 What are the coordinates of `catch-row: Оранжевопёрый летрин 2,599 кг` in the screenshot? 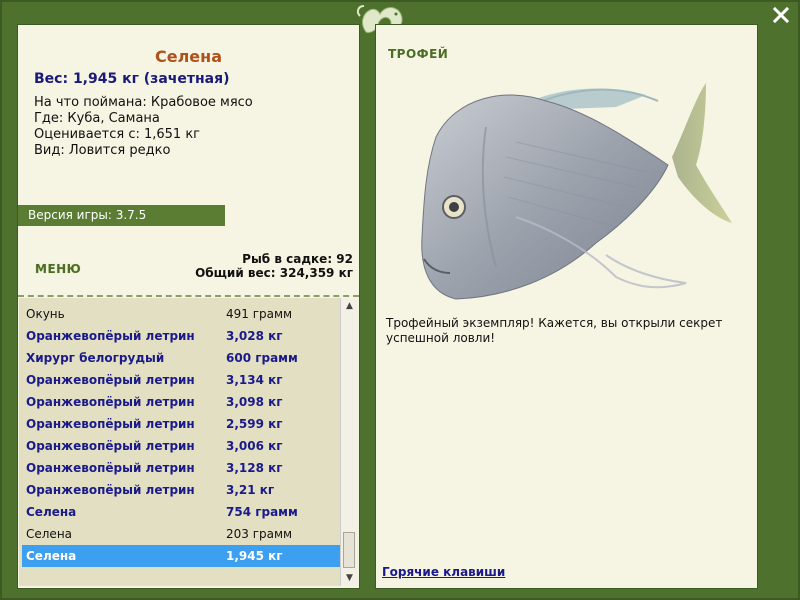 It's located at (181, 424).